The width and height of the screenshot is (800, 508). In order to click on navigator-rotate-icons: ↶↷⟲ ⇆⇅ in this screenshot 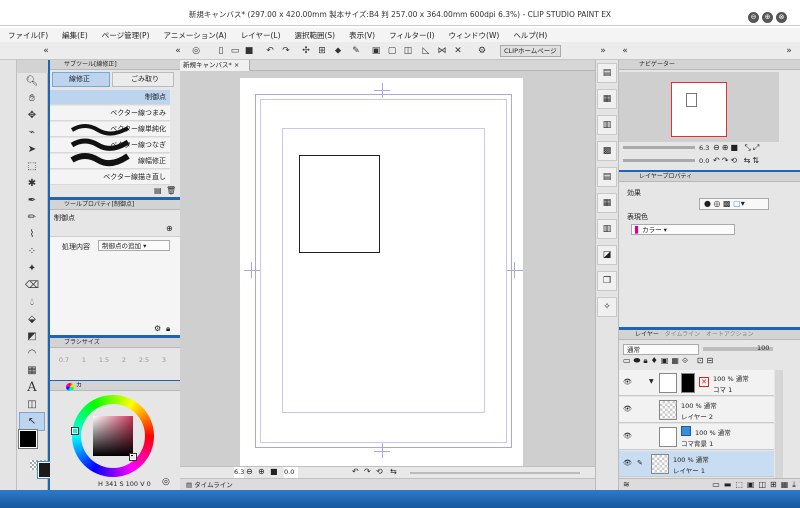, I will do `click(737, 160)`.